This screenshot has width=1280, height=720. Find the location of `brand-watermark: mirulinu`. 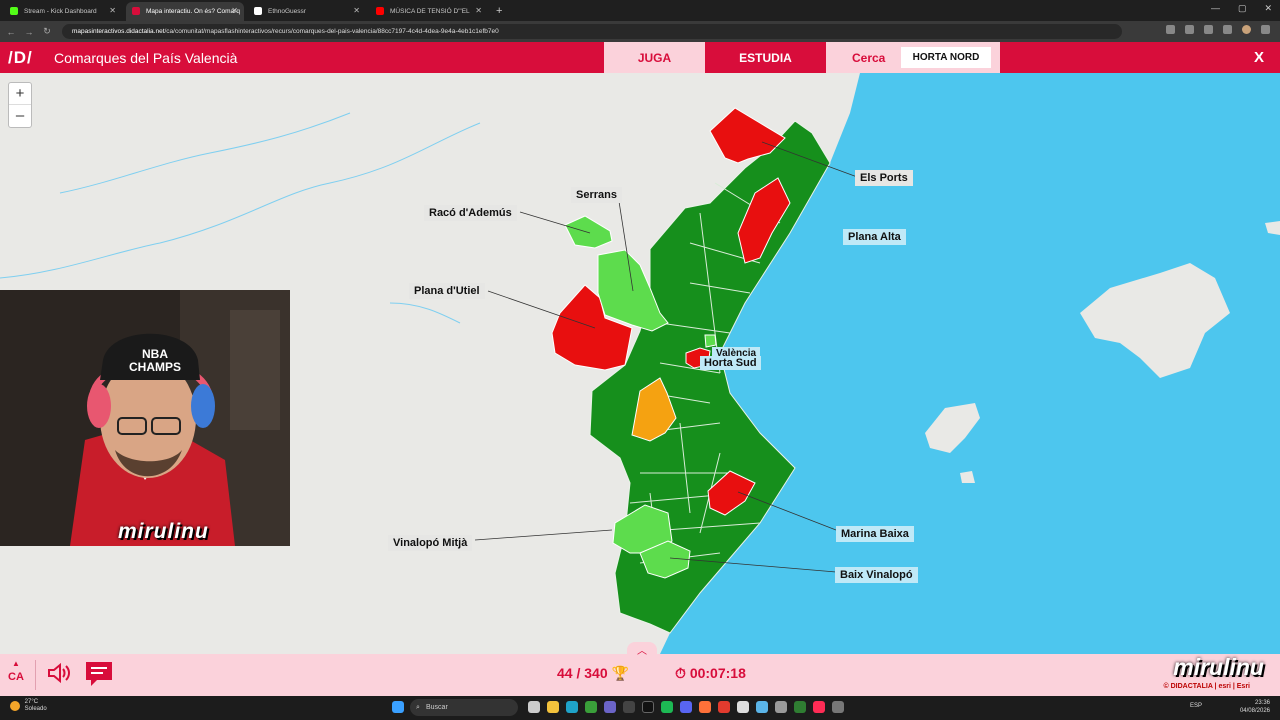

brand-watermark: mirulinu is located at coordinates (1218, 667).